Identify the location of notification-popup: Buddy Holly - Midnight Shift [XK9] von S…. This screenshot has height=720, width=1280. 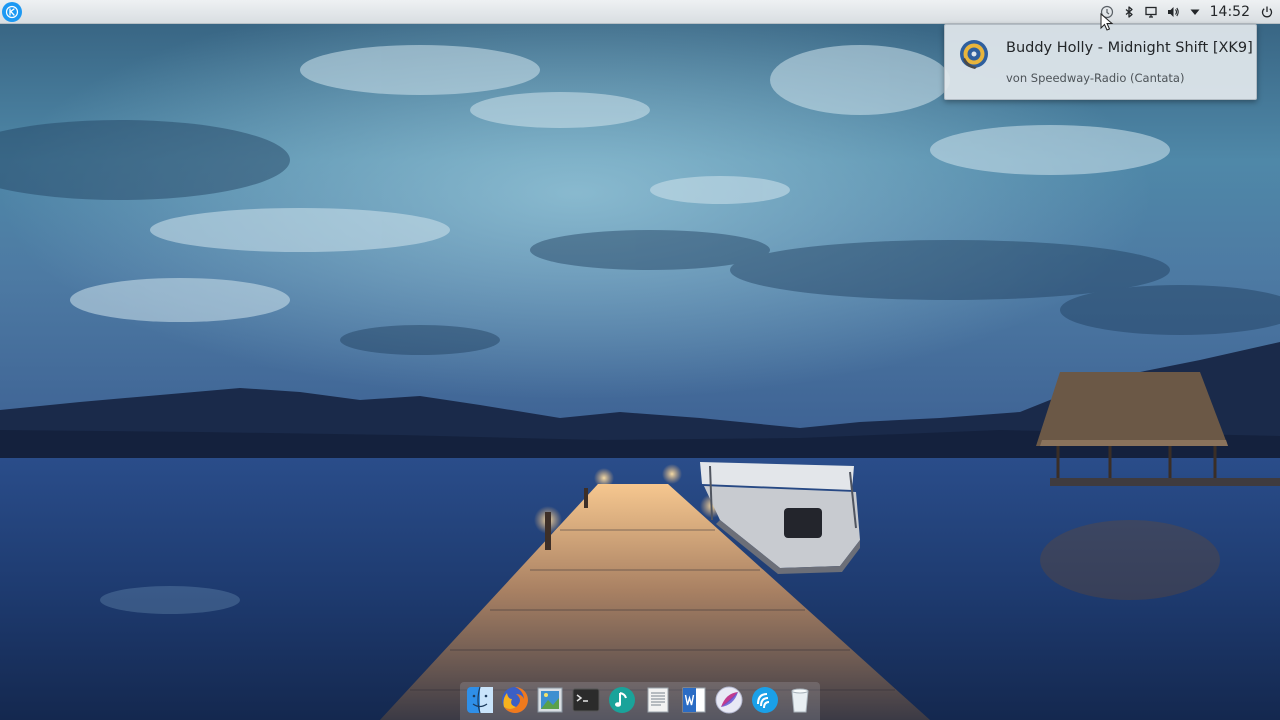
(1100, 62).